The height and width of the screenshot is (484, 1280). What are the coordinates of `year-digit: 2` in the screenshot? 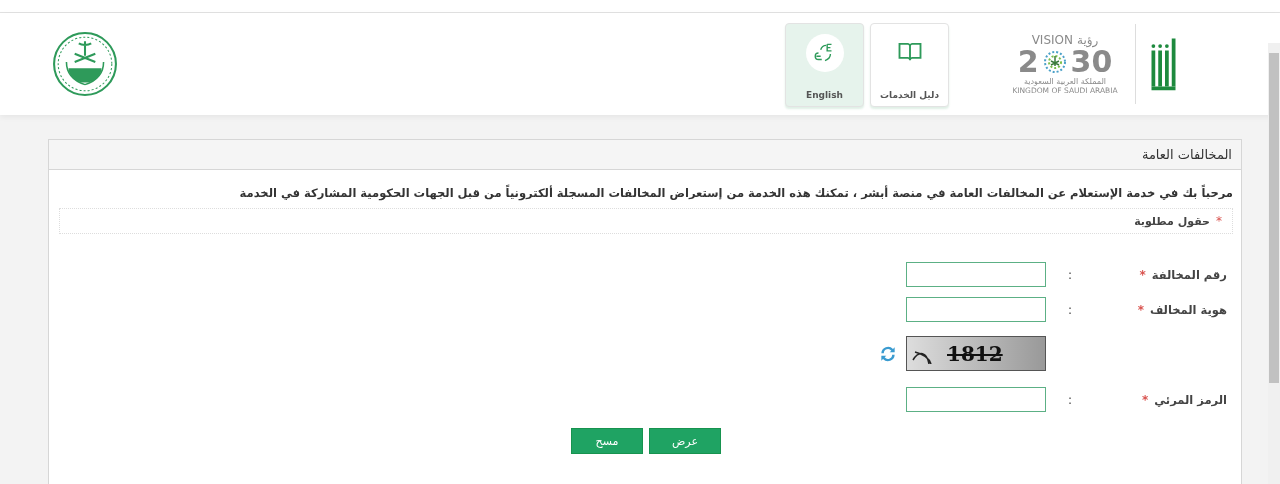 It's located at (1028, 62).